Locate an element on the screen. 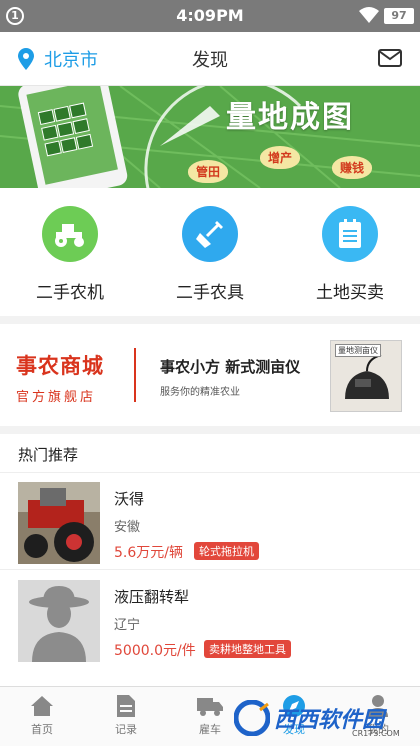 Image resolution: width=420 pixels, height=746 pixels. promo-banner: 量地成图 管田 增产 赚钱 is located at coordinates (210, 137).